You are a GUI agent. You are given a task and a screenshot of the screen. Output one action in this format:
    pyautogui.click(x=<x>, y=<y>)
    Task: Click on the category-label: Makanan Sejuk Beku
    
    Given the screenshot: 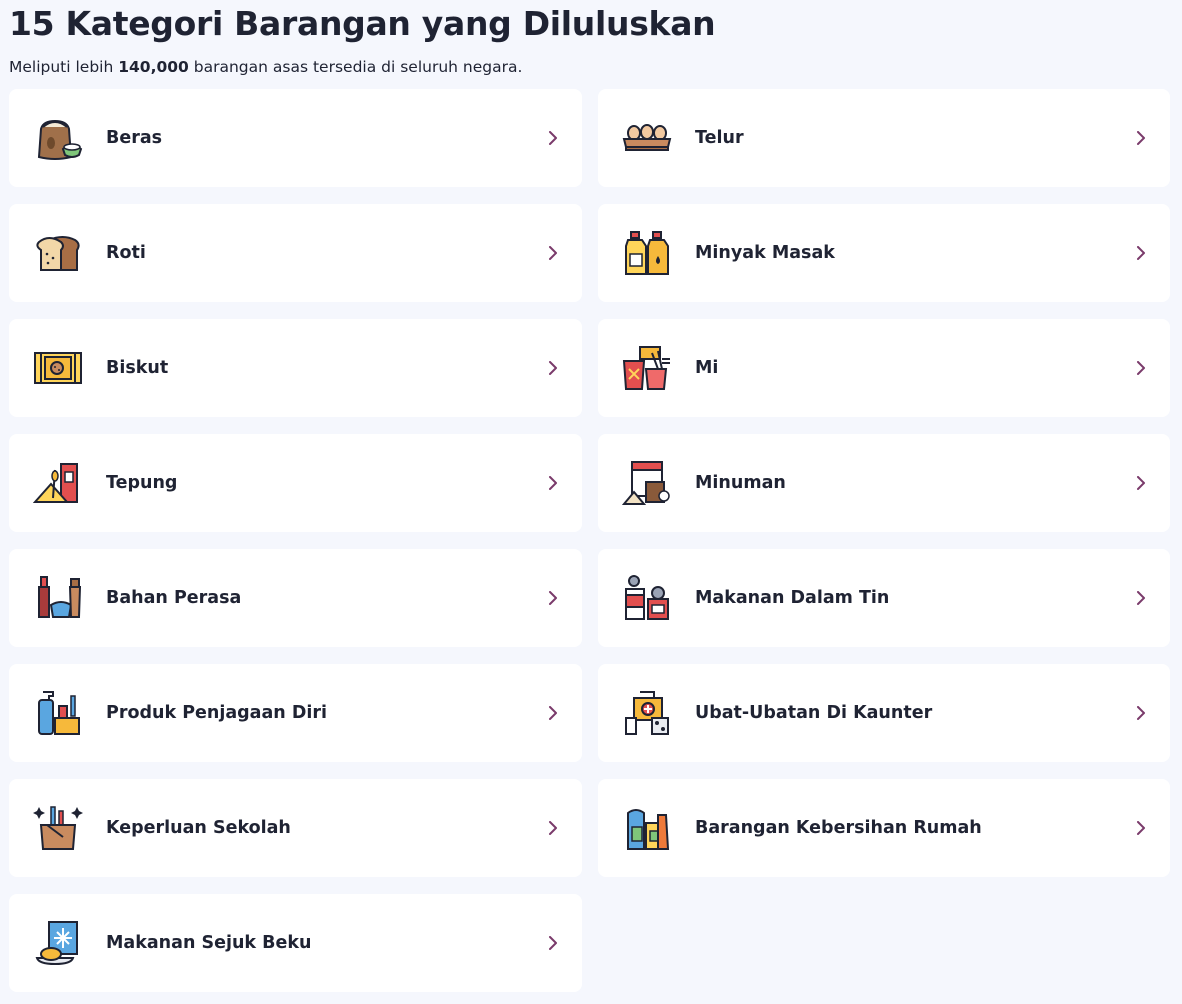 What is the action you would take?
    pyautogui.click(x=209, y=943)
    